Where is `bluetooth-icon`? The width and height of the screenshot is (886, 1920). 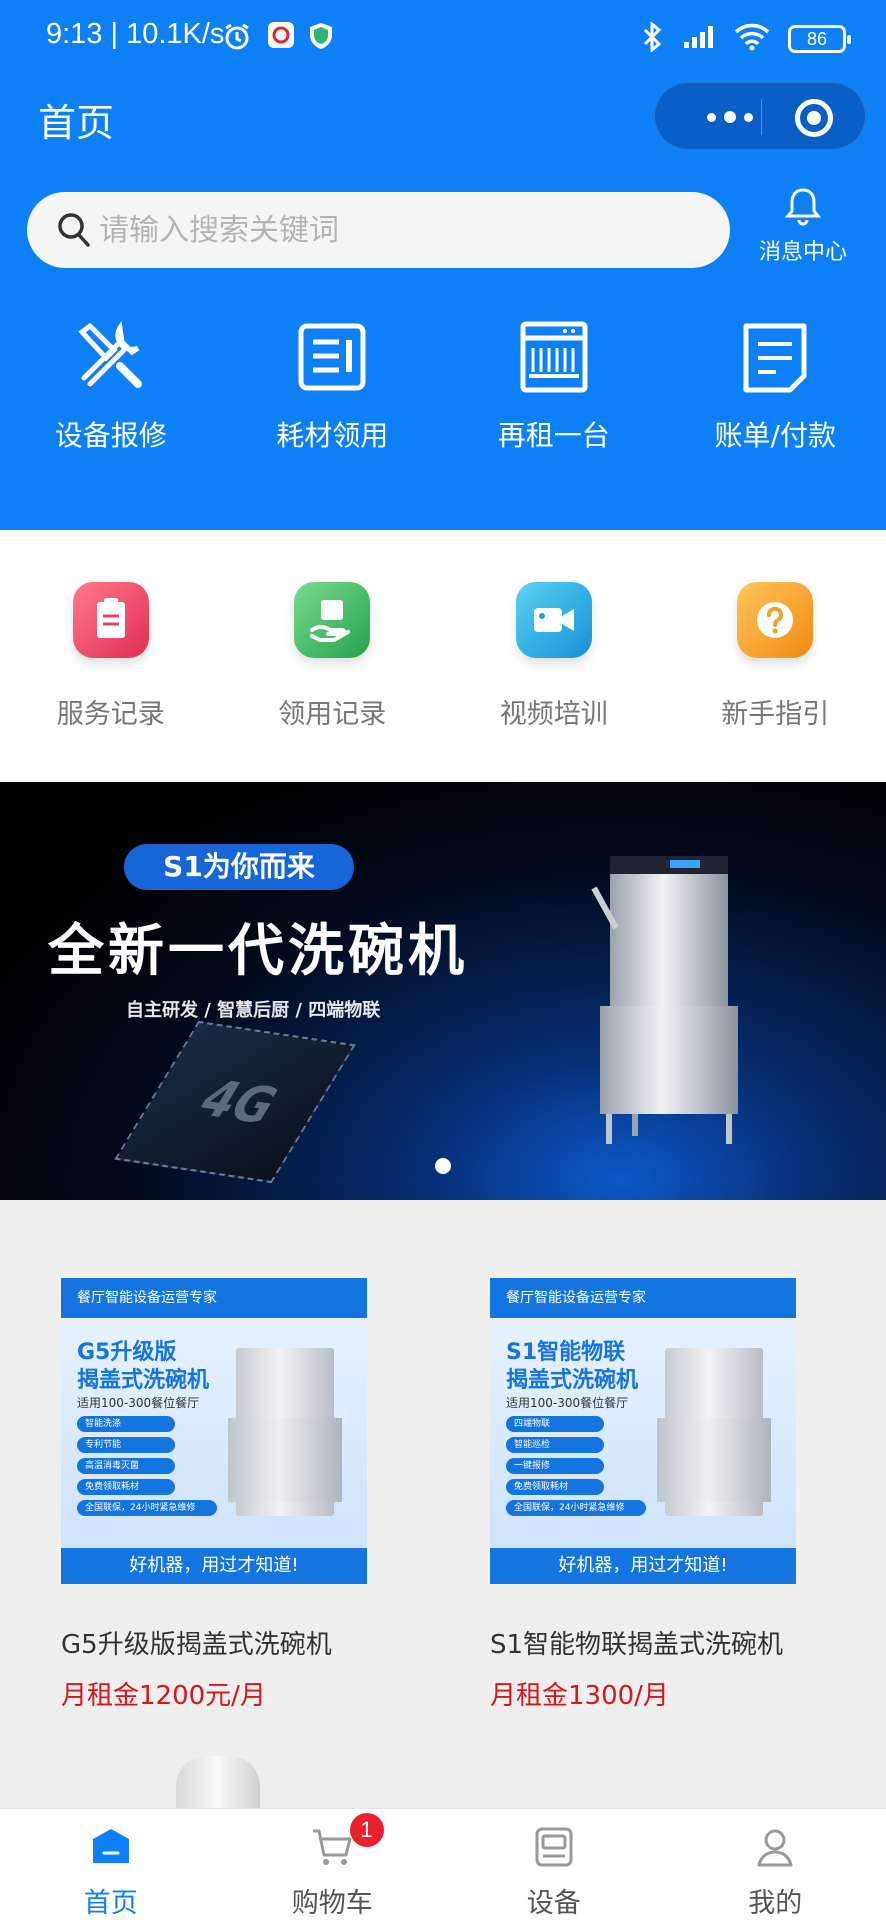
bluetooth-icon is located at coordinates (653, 38).